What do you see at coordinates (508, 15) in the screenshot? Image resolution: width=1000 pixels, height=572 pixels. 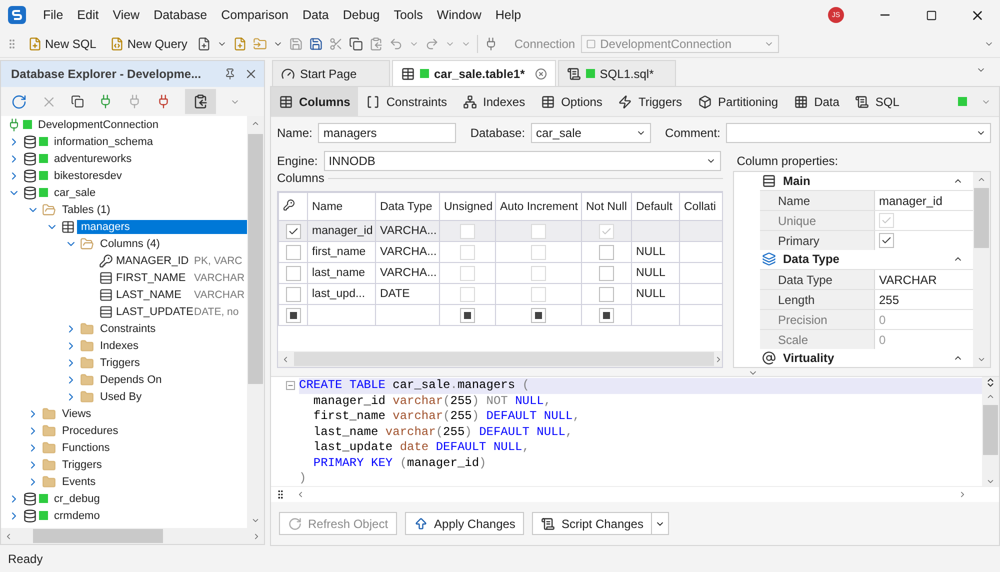 I see `menu-item: Help` at bounding box center [508, 15].